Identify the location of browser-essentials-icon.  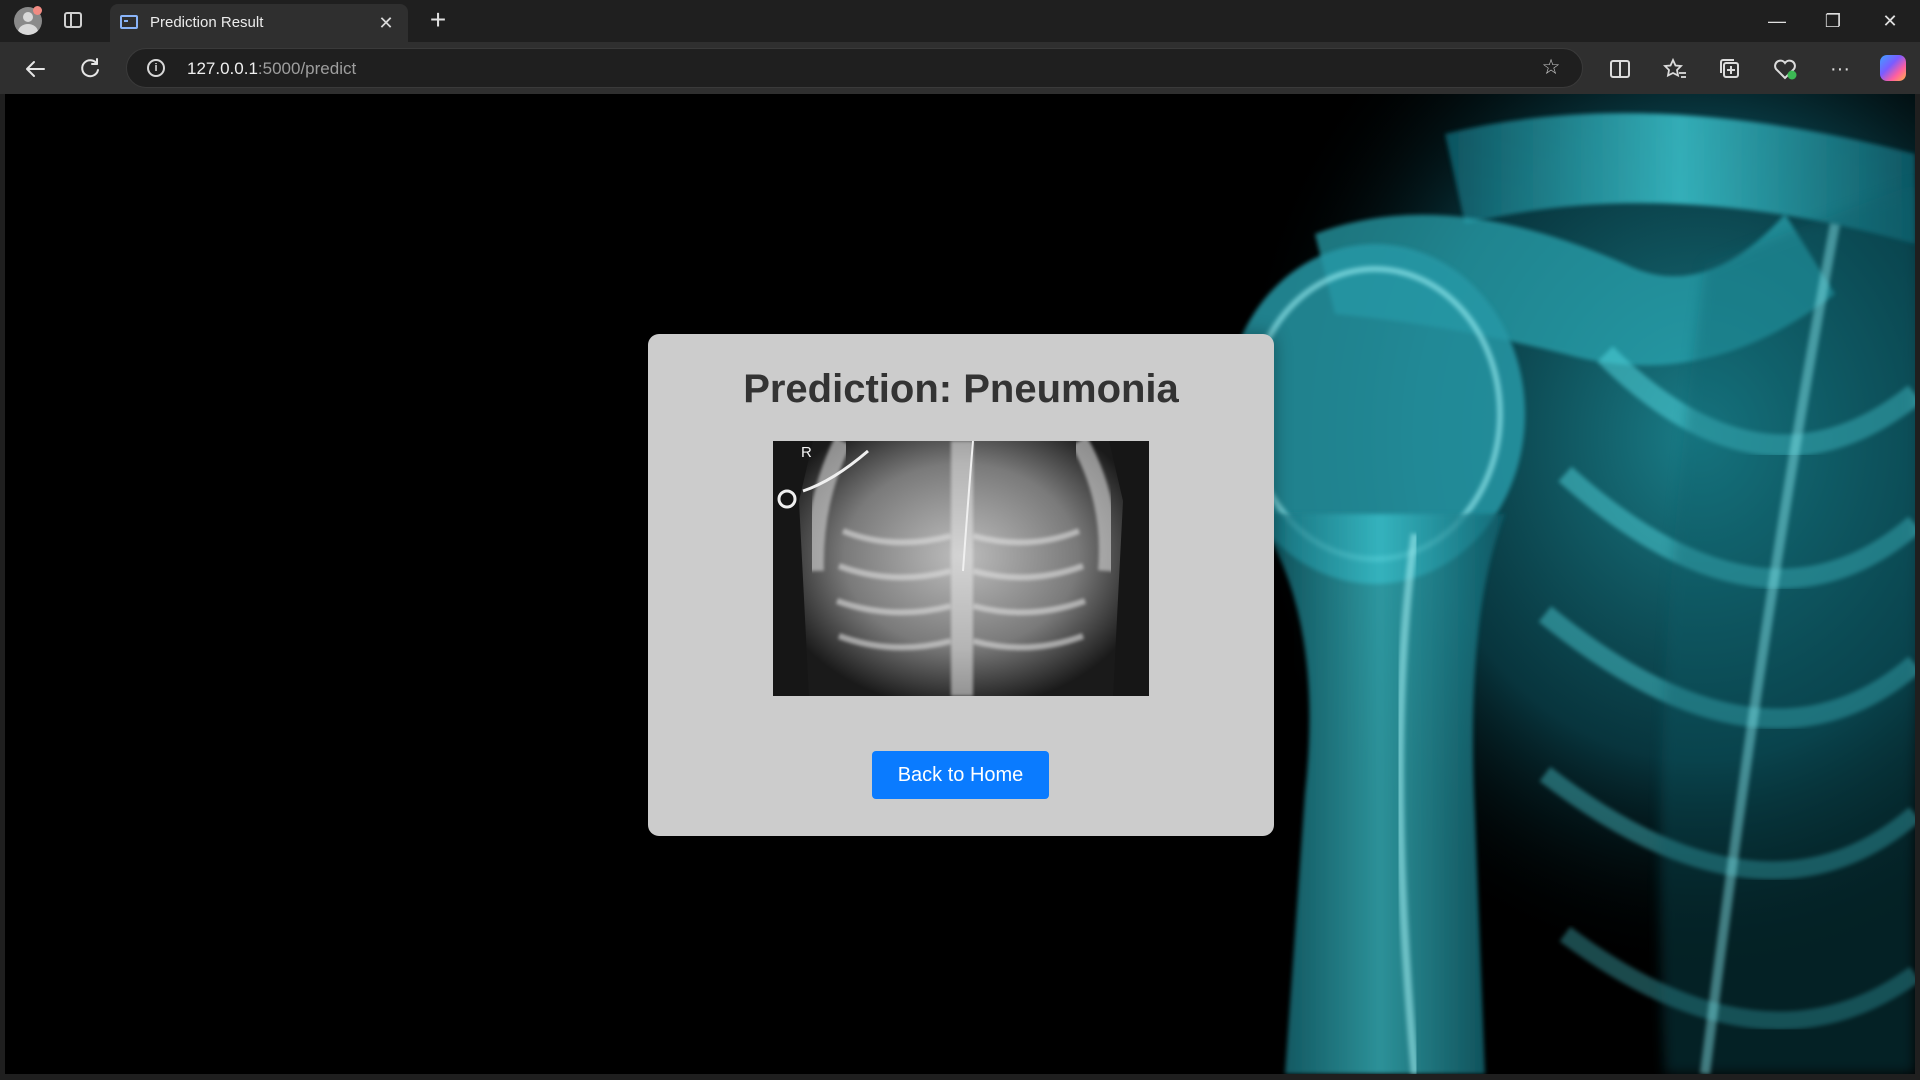
(1785, 69).